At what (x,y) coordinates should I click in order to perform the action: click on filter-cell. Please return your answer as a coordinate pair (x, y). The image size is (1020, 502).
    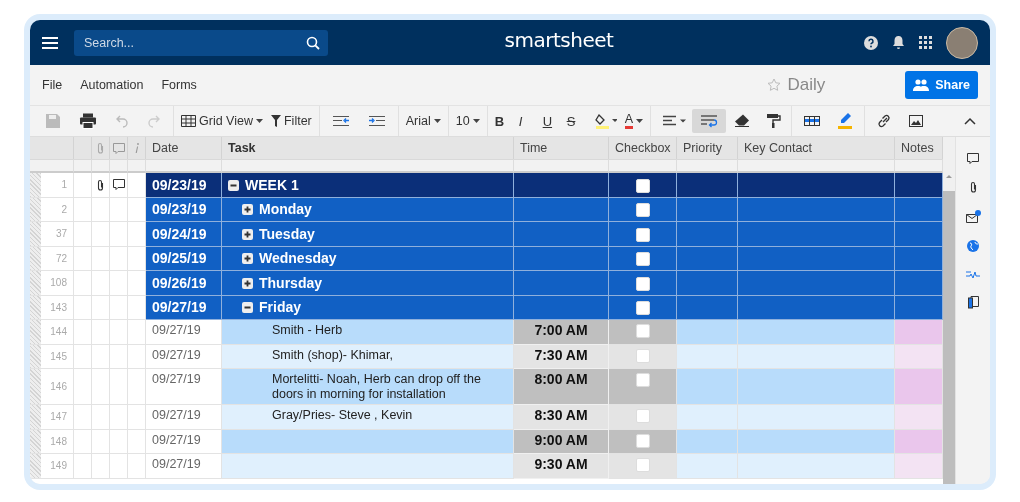
    Looking at the image, I should click on (707, 166).